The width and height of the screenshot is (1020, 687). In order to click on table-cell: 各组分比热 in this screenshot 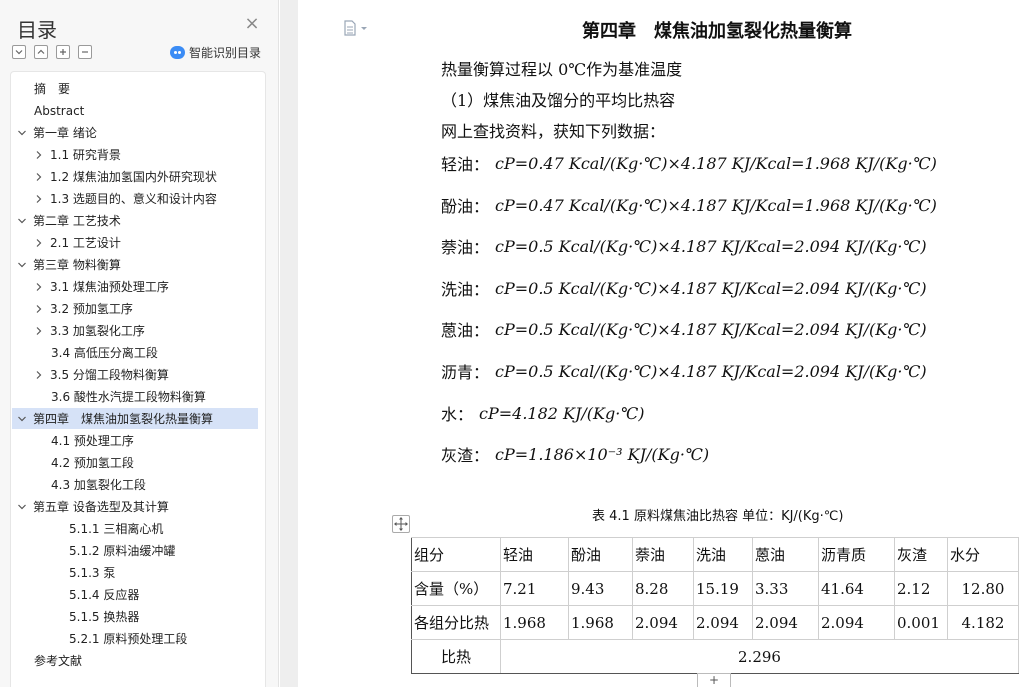, I will do `click(456, 622)`.